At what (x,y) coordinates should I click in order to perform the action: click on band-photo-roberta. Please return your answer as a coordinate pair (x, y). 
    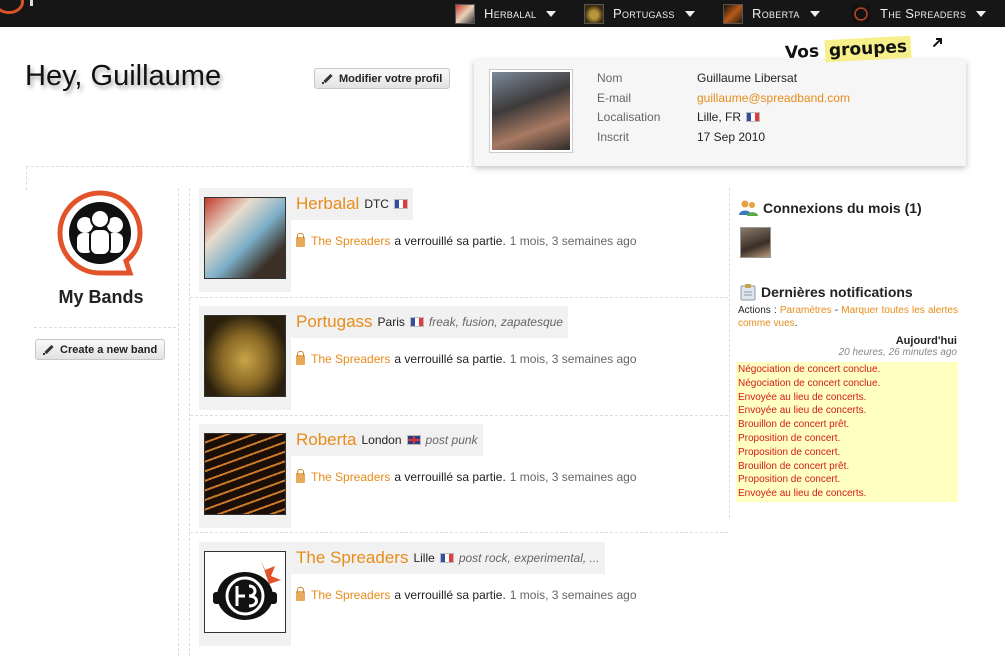
    Looking at the image, I should click on (245, 474).